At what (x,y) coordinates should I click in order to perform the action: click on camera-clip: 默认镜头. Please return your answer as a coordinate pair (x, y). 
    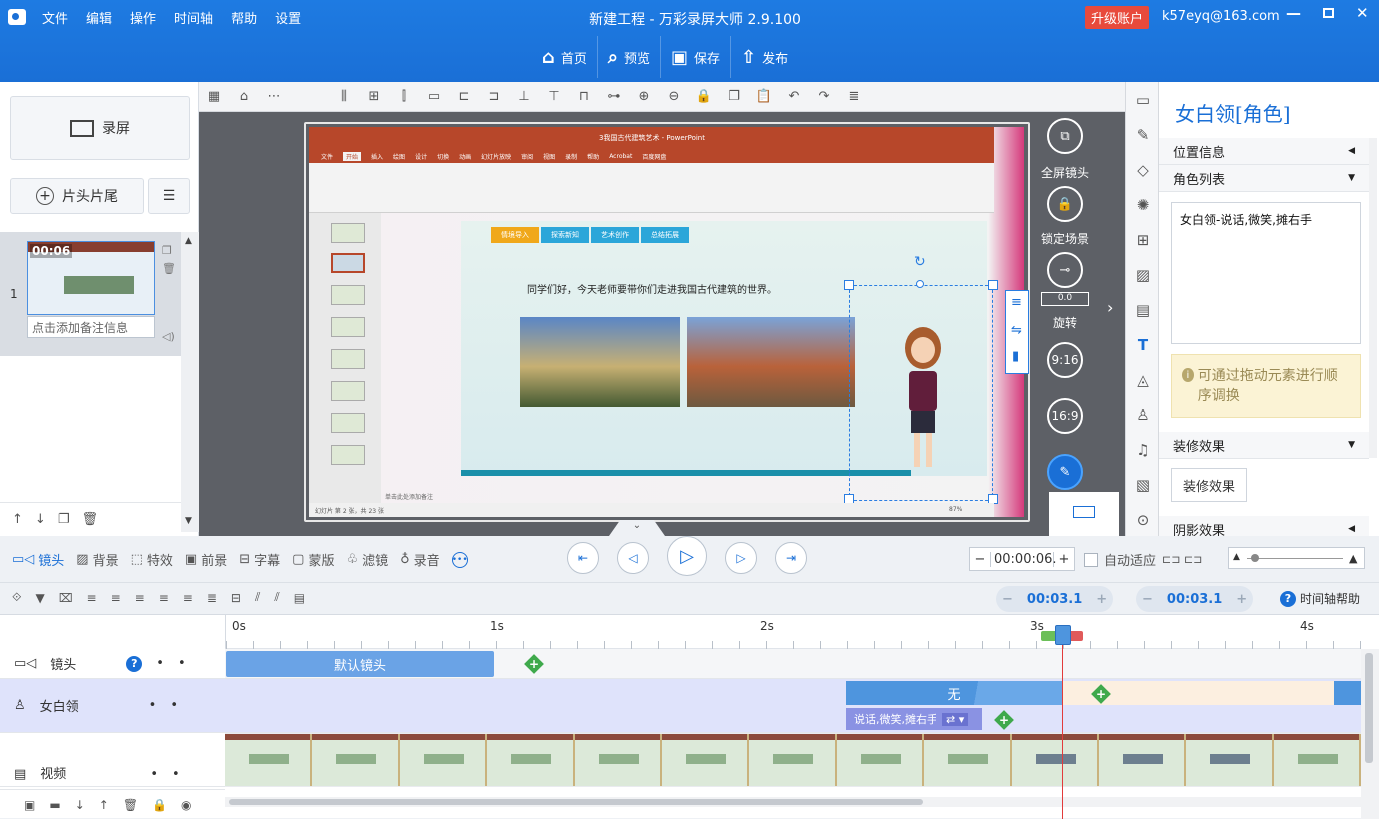
    Looking at the image, I should click on (360, 664).